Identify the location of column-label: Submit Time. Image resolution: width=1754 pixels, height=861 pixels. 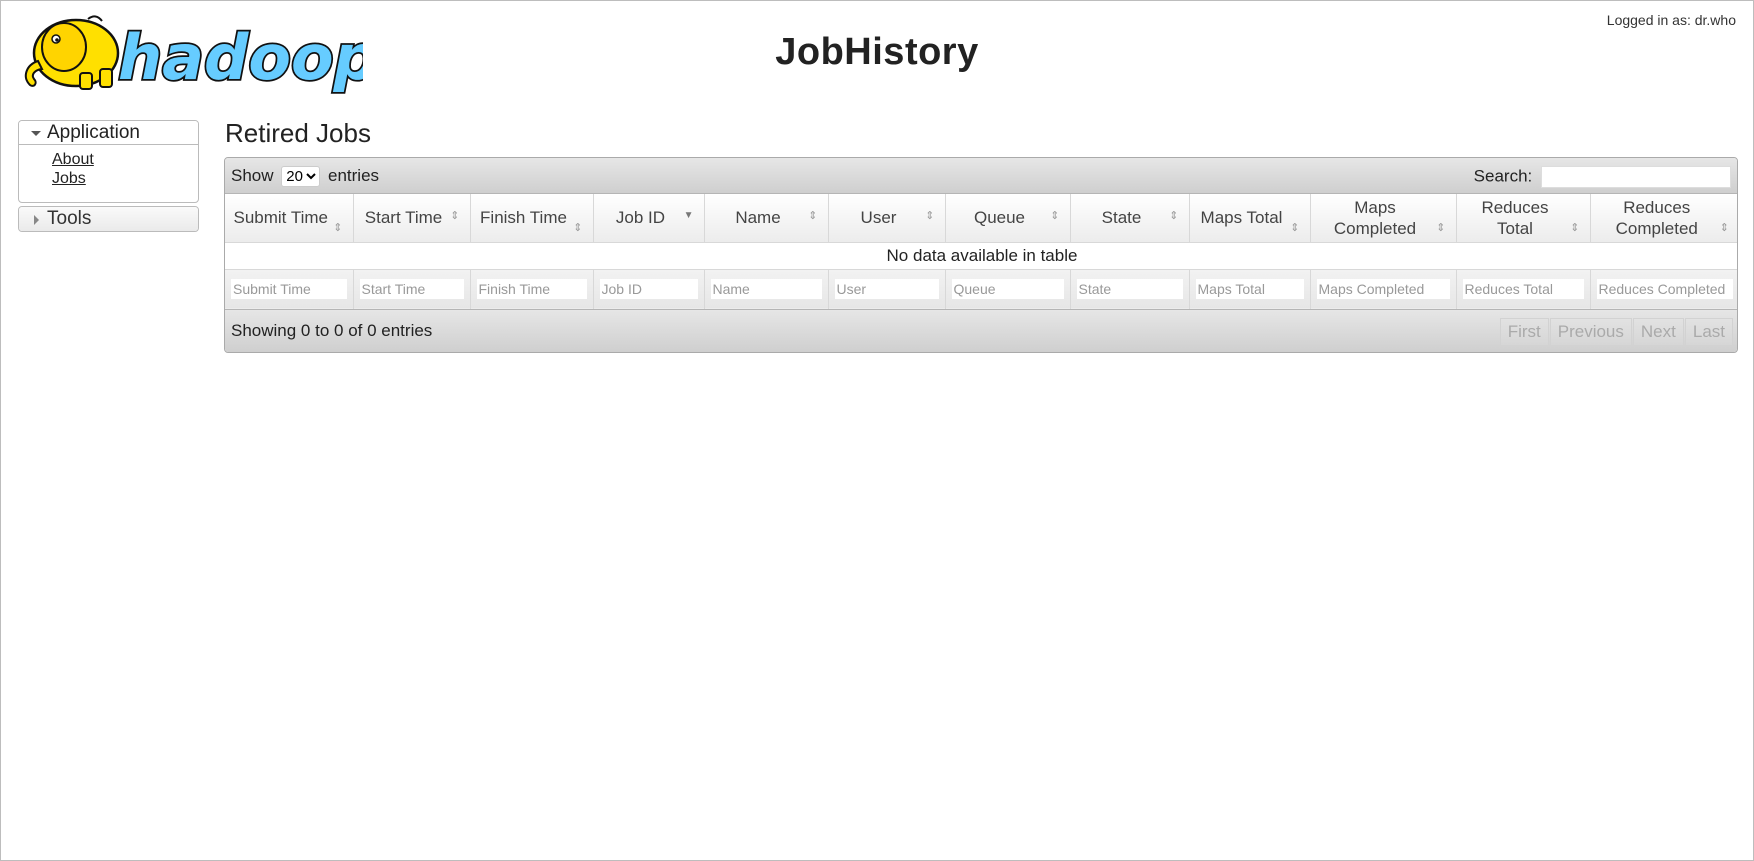
(280, 218).